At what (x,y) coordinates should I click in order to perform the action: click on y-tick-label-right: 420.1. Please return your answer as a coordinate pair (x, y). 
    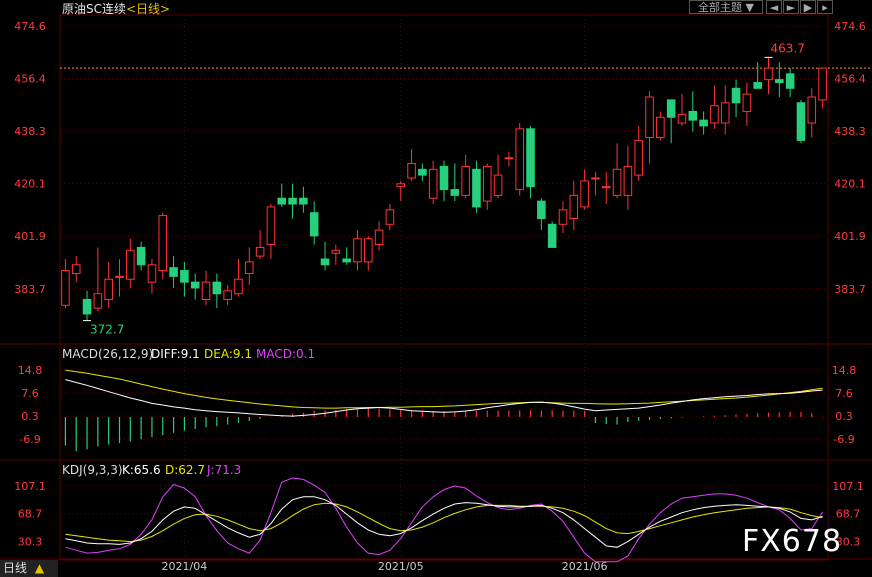
    Looking at the image, I should click on (850, 183).